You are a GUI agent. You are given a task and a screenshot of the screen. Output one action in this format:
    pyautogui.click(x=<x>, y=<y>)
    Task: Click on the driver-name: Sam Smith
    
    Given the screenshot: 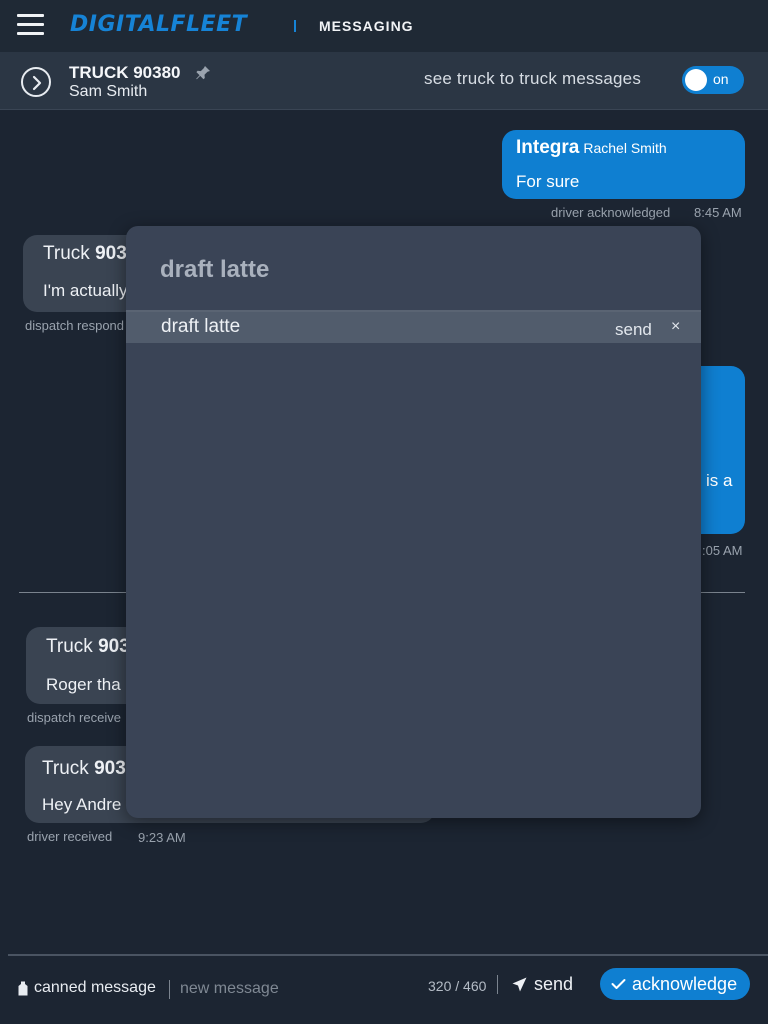 What is the action you would take?
    pyautogui.click(x=108, y=91)
    